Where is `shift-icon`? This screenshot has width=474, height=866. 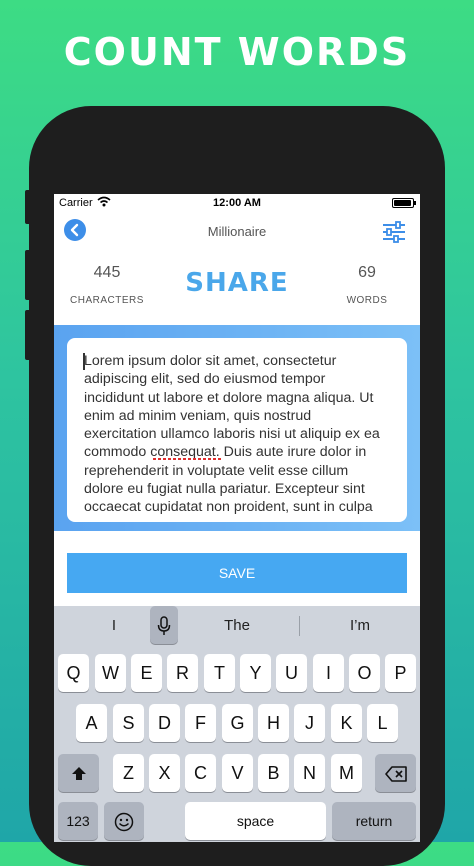
shift-icon is located at coordinates (78, 774).